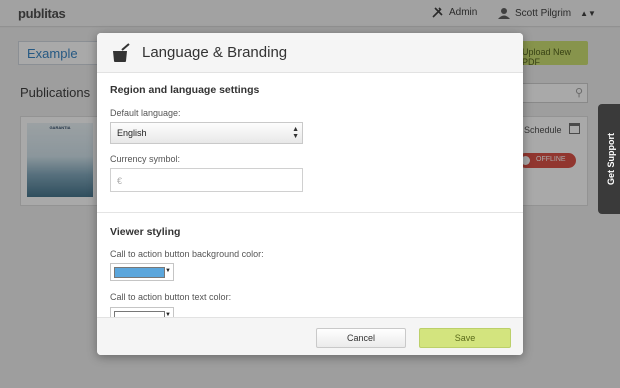 The width and height of the screenshot is (620, 388). Describe the element at coordinates (206, 133) in the screenshot. I see `default-language-select: English ▲ ▼` at that location.